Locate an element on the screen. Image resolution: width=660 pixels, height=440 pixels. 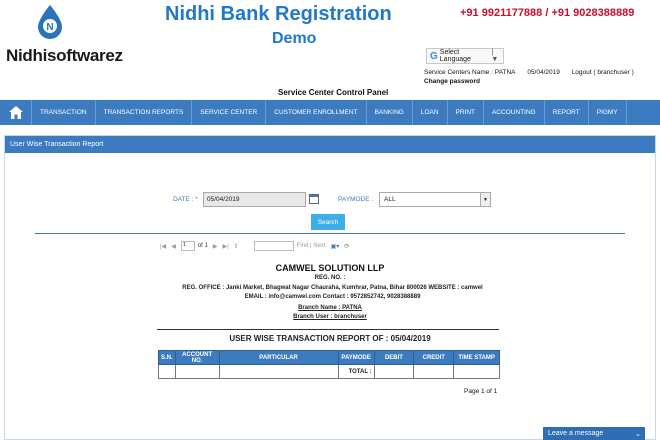
control-panel-title: Service Center Control Panel is located at coordinates (333, 92).